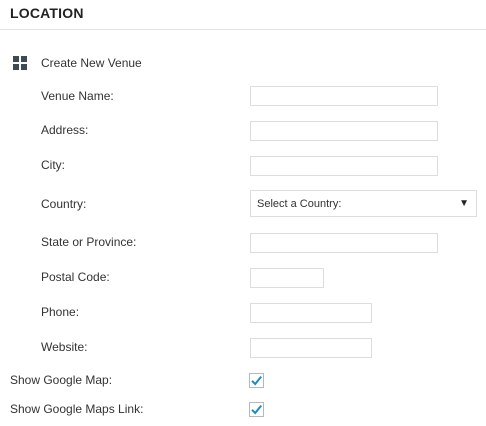 This screenshot has height=426, width=486. I want to click on postal-code-label: Postal Code:, so click(75, 277).